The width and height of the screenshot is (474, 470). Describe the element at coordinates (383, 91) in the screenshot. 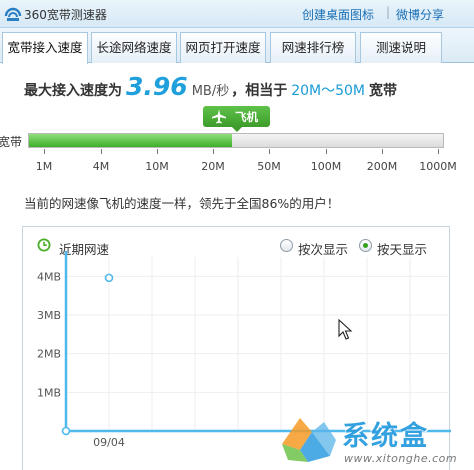

I see `summary-suffix: 宽带` at that location.